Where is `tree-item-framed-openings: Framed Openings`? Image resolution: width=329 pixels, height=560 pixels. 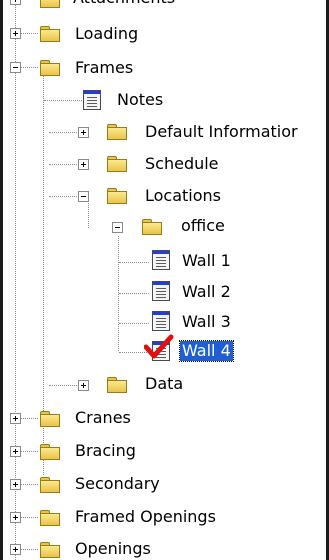 tree-item-framed-openings: Framed Openings is located at coordinates (145, 517).